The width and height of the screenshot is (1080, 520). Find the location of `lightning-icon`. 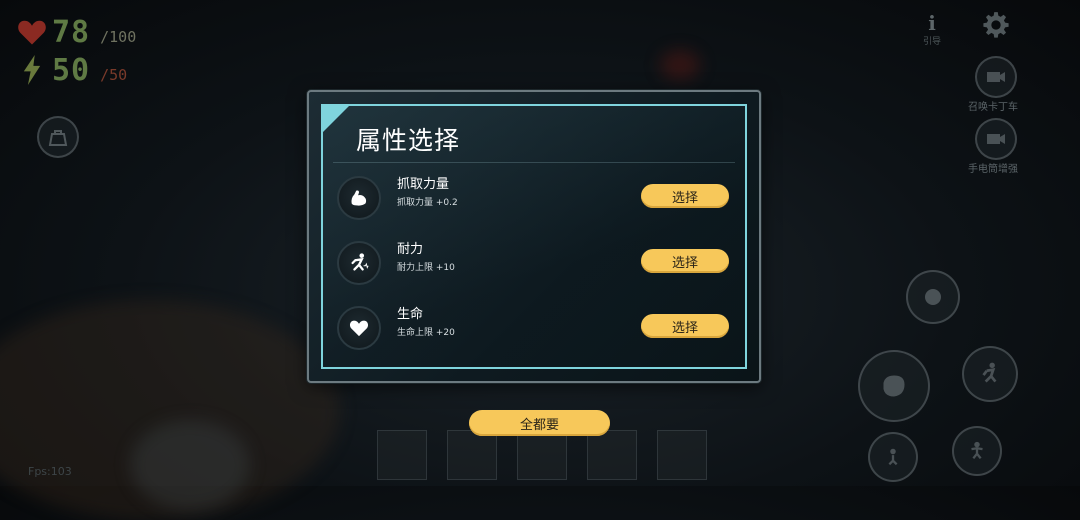

lightning-icon is located at coordinates (32, 70).